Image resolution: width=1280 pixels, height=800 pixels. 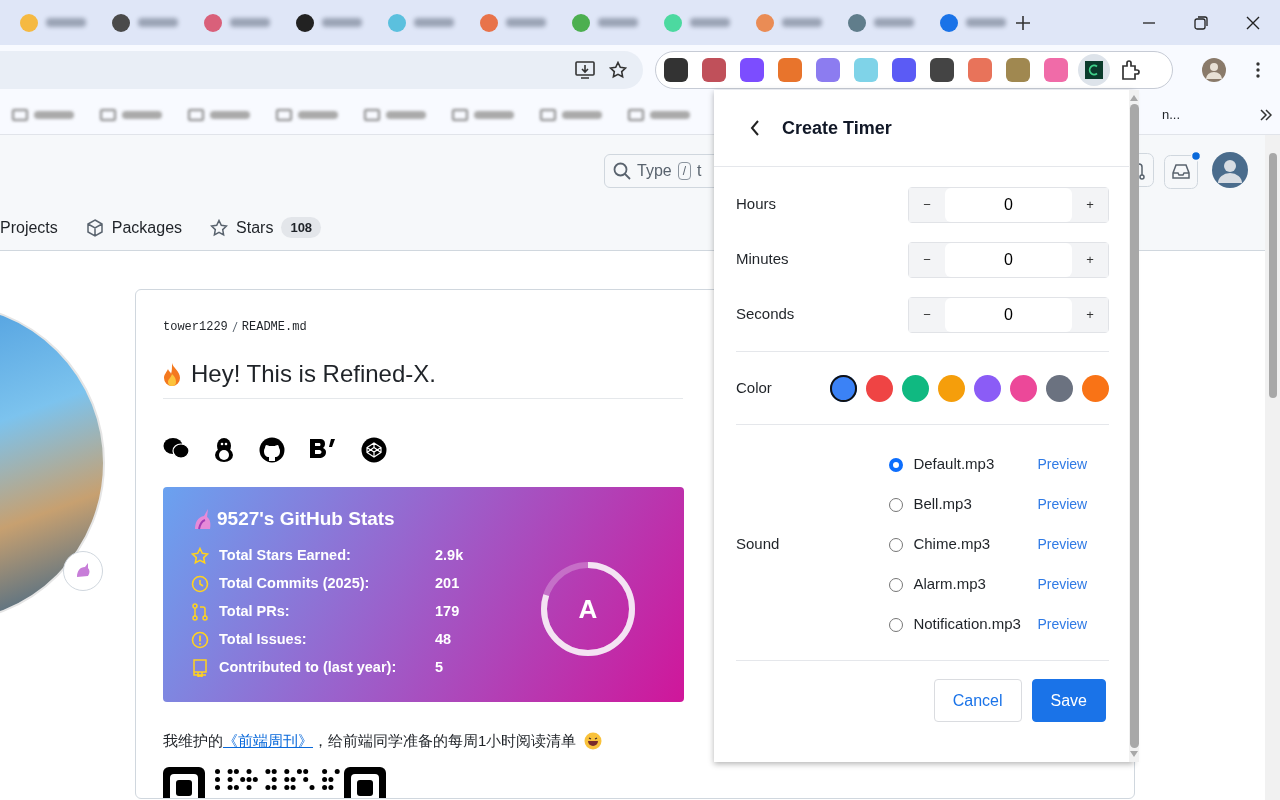 I want to click on search-icon, so click(x=622, y=171).